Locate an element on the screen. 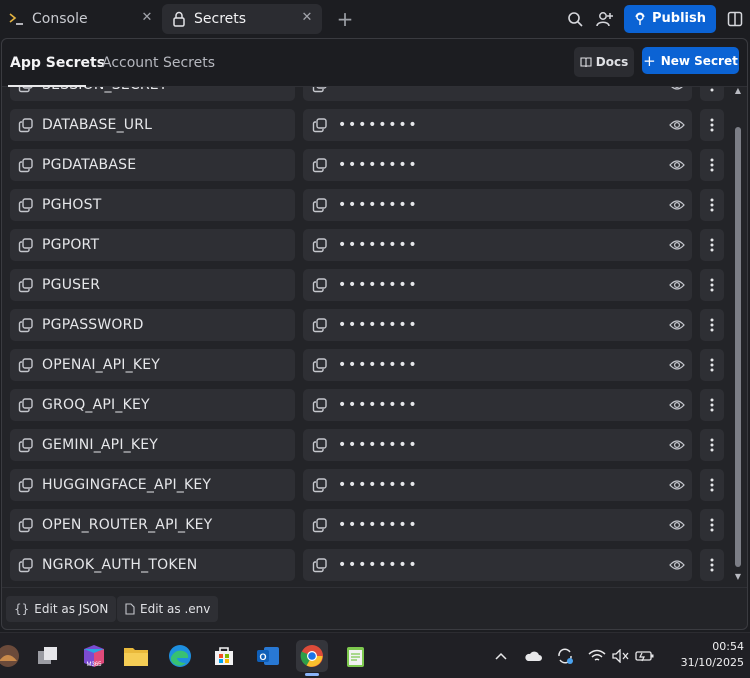 This screenshot has width=750, height=678. notepad-icon is located at coordinates (356, 656).